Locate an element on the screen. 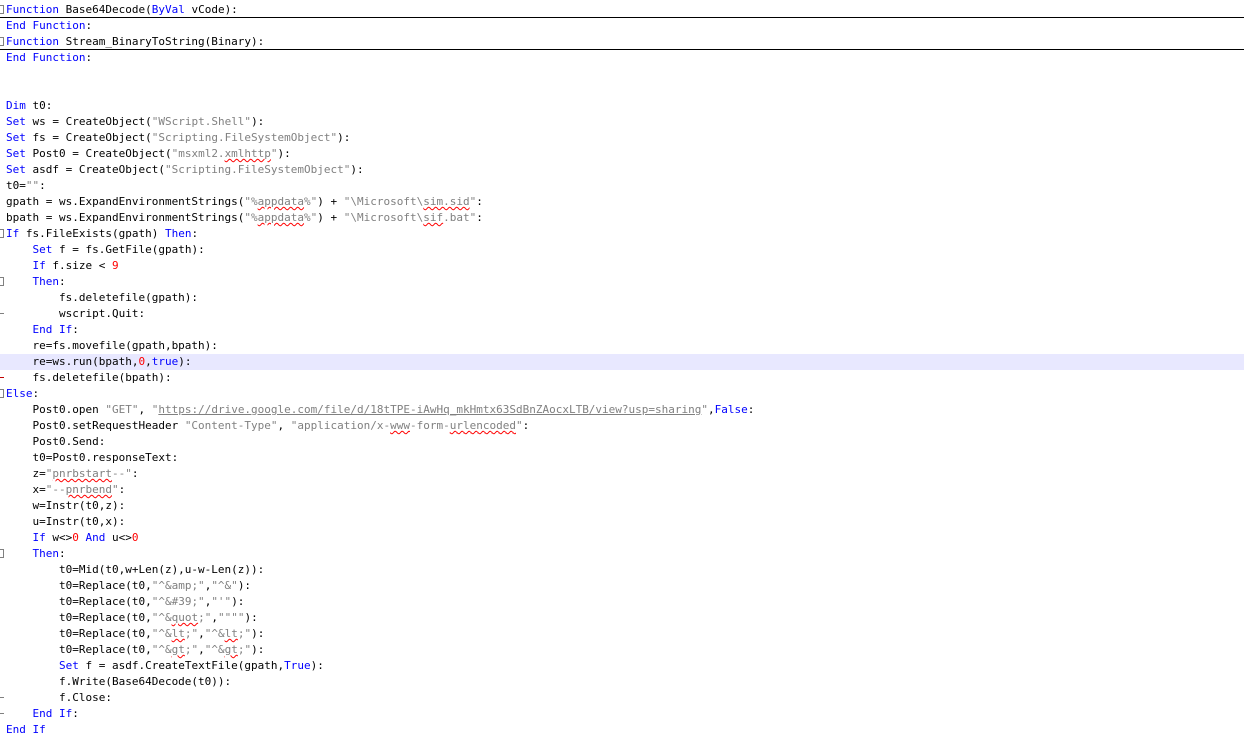  code-line: f.Close: is located at coordinates (622, 698).